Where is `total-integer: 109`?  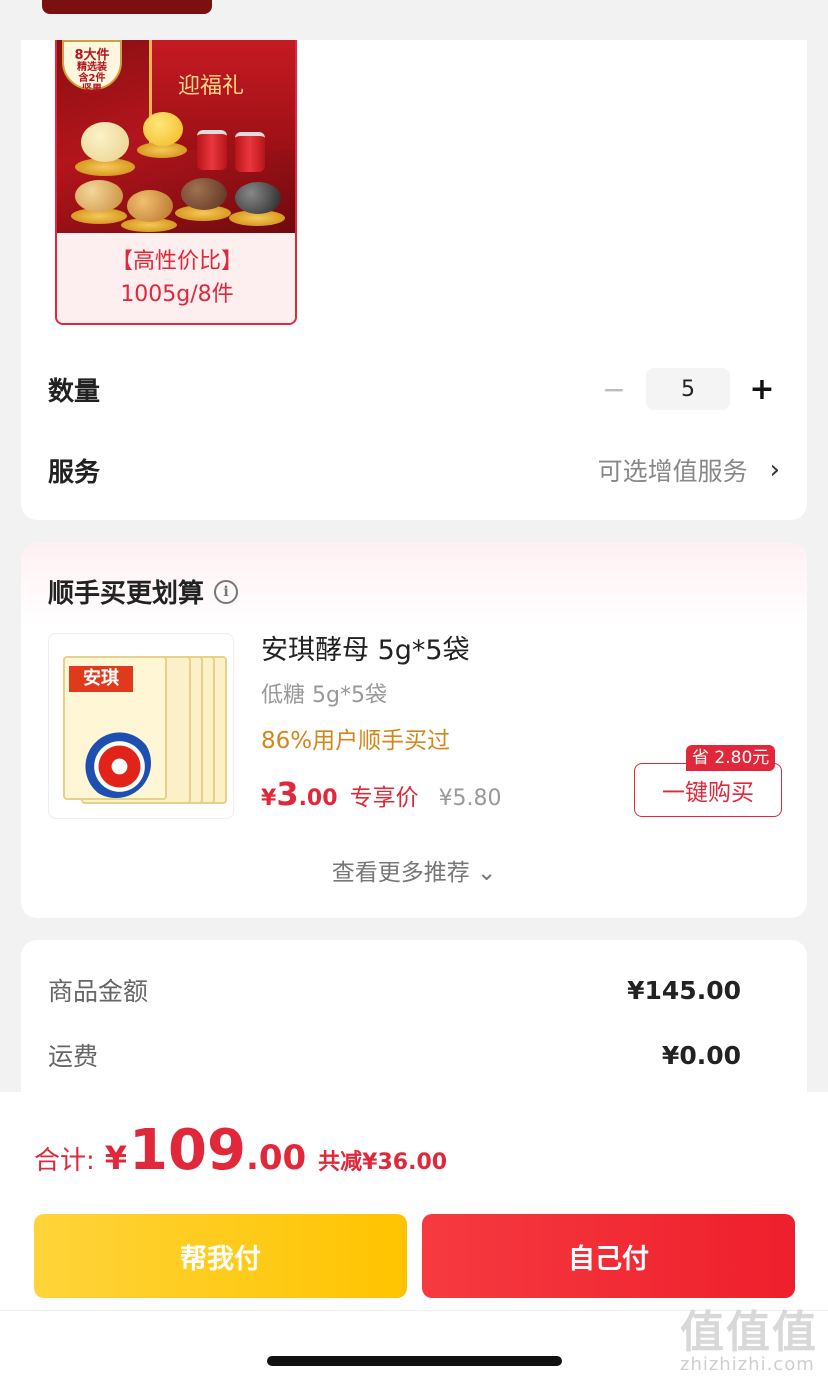
total-integer: 109 is located at coordinates (187, 1150).